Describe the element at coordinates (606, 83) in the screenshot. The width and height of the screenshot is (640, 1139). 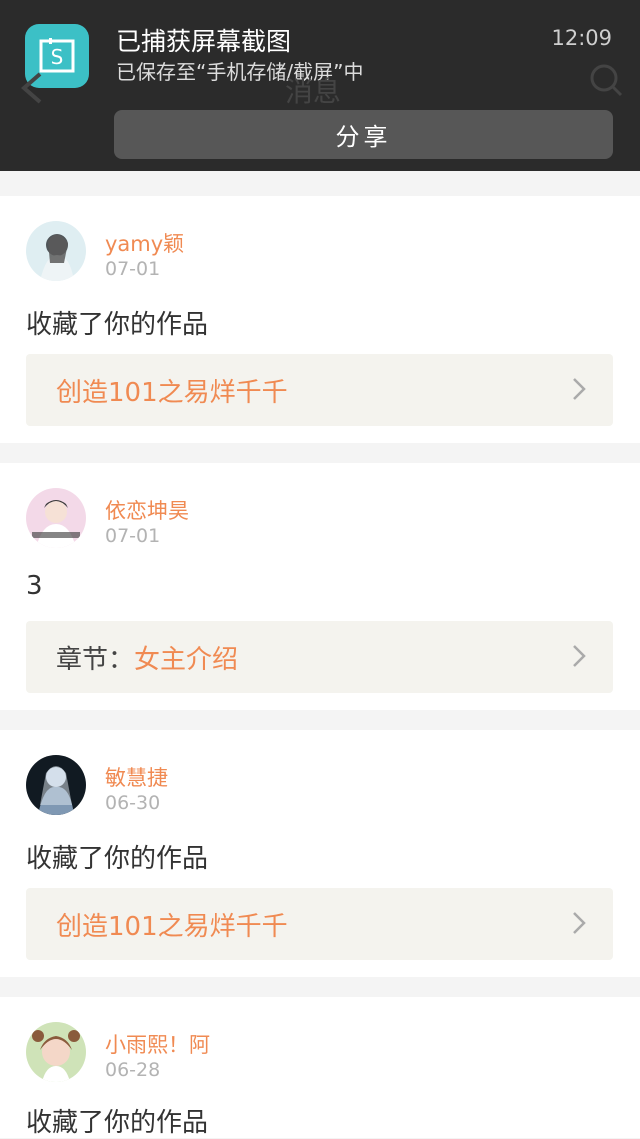
I see `search-icon` at that location.